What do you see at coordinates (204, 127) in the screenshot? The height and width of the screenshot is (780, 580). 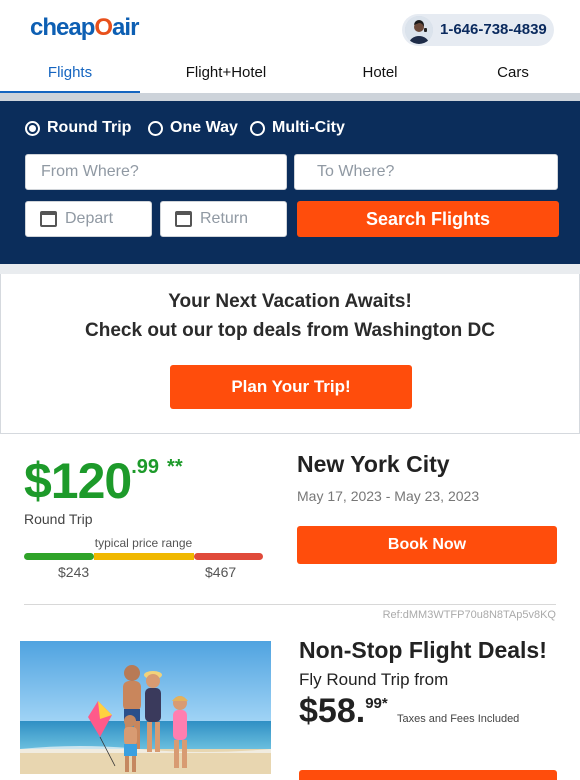 I see `radio-label: One Way` at bounding box center [204, 127].